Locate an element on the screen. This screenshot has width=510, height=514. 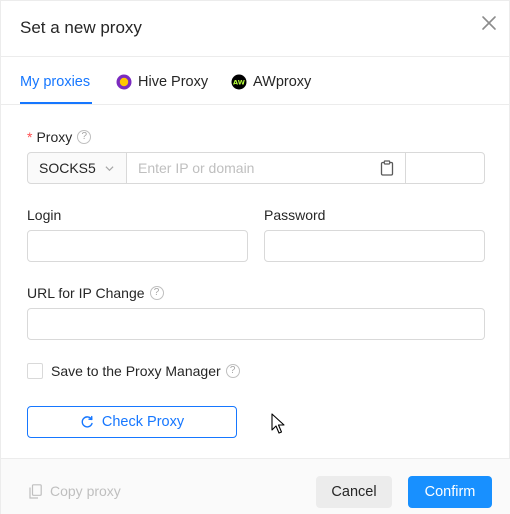
mouse-pointer-icon is located at coordinates (278, 423).